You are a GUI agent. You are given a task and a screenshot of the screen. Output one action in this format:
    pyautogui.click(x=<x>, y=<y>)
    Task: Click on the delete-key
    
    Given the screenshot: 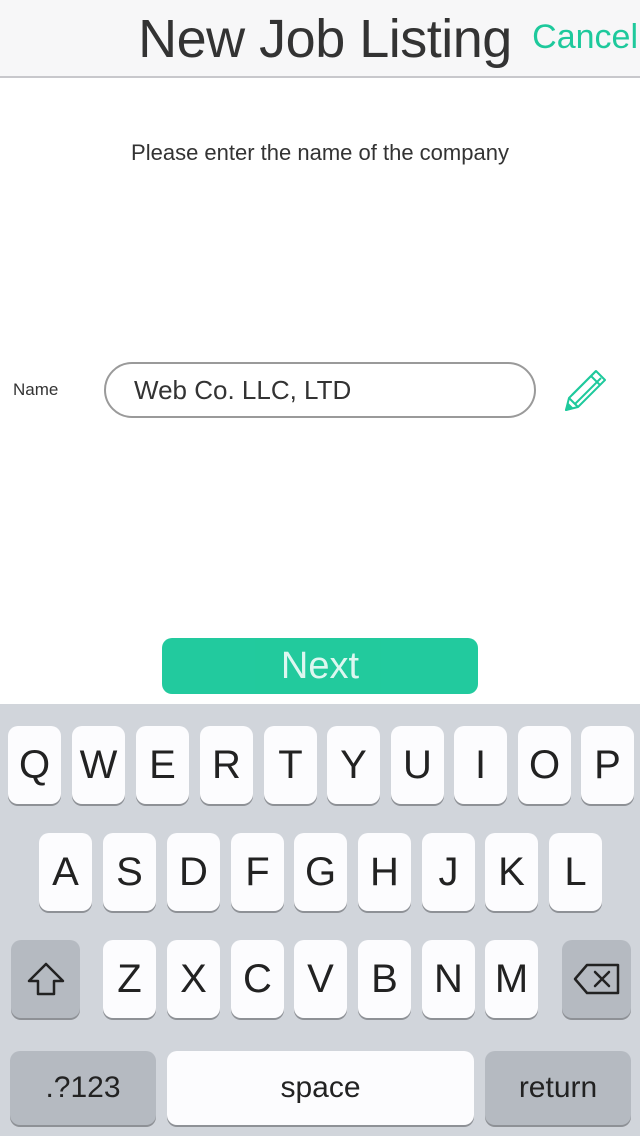 What is the action you would take?
    pyautogui.click(x=596, y=979)
    